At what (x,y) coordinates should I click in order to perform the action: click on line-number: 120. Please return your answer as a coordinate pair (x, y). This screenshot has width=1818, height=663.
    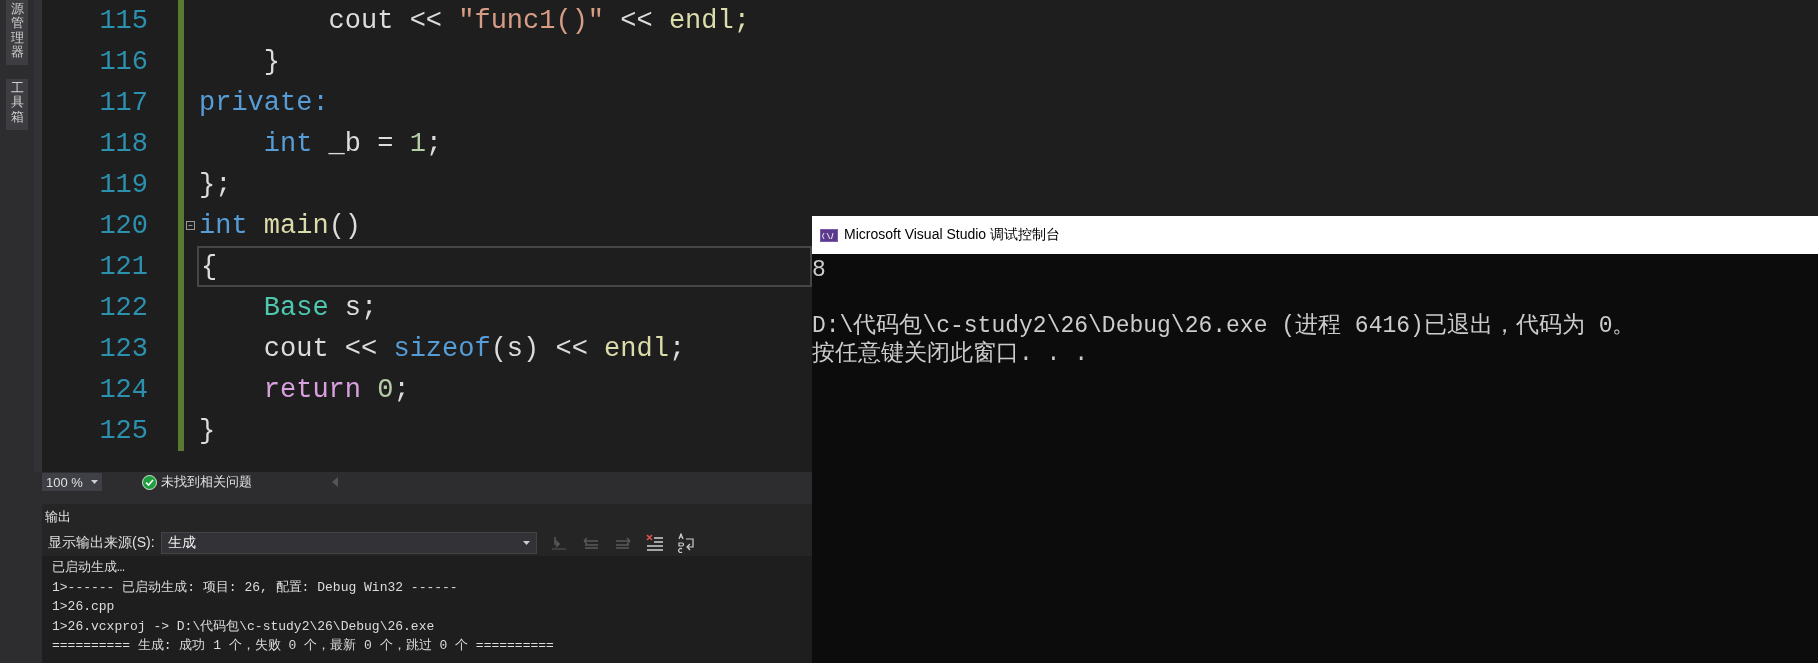
    Looking at the image, I should click on (123, 225).